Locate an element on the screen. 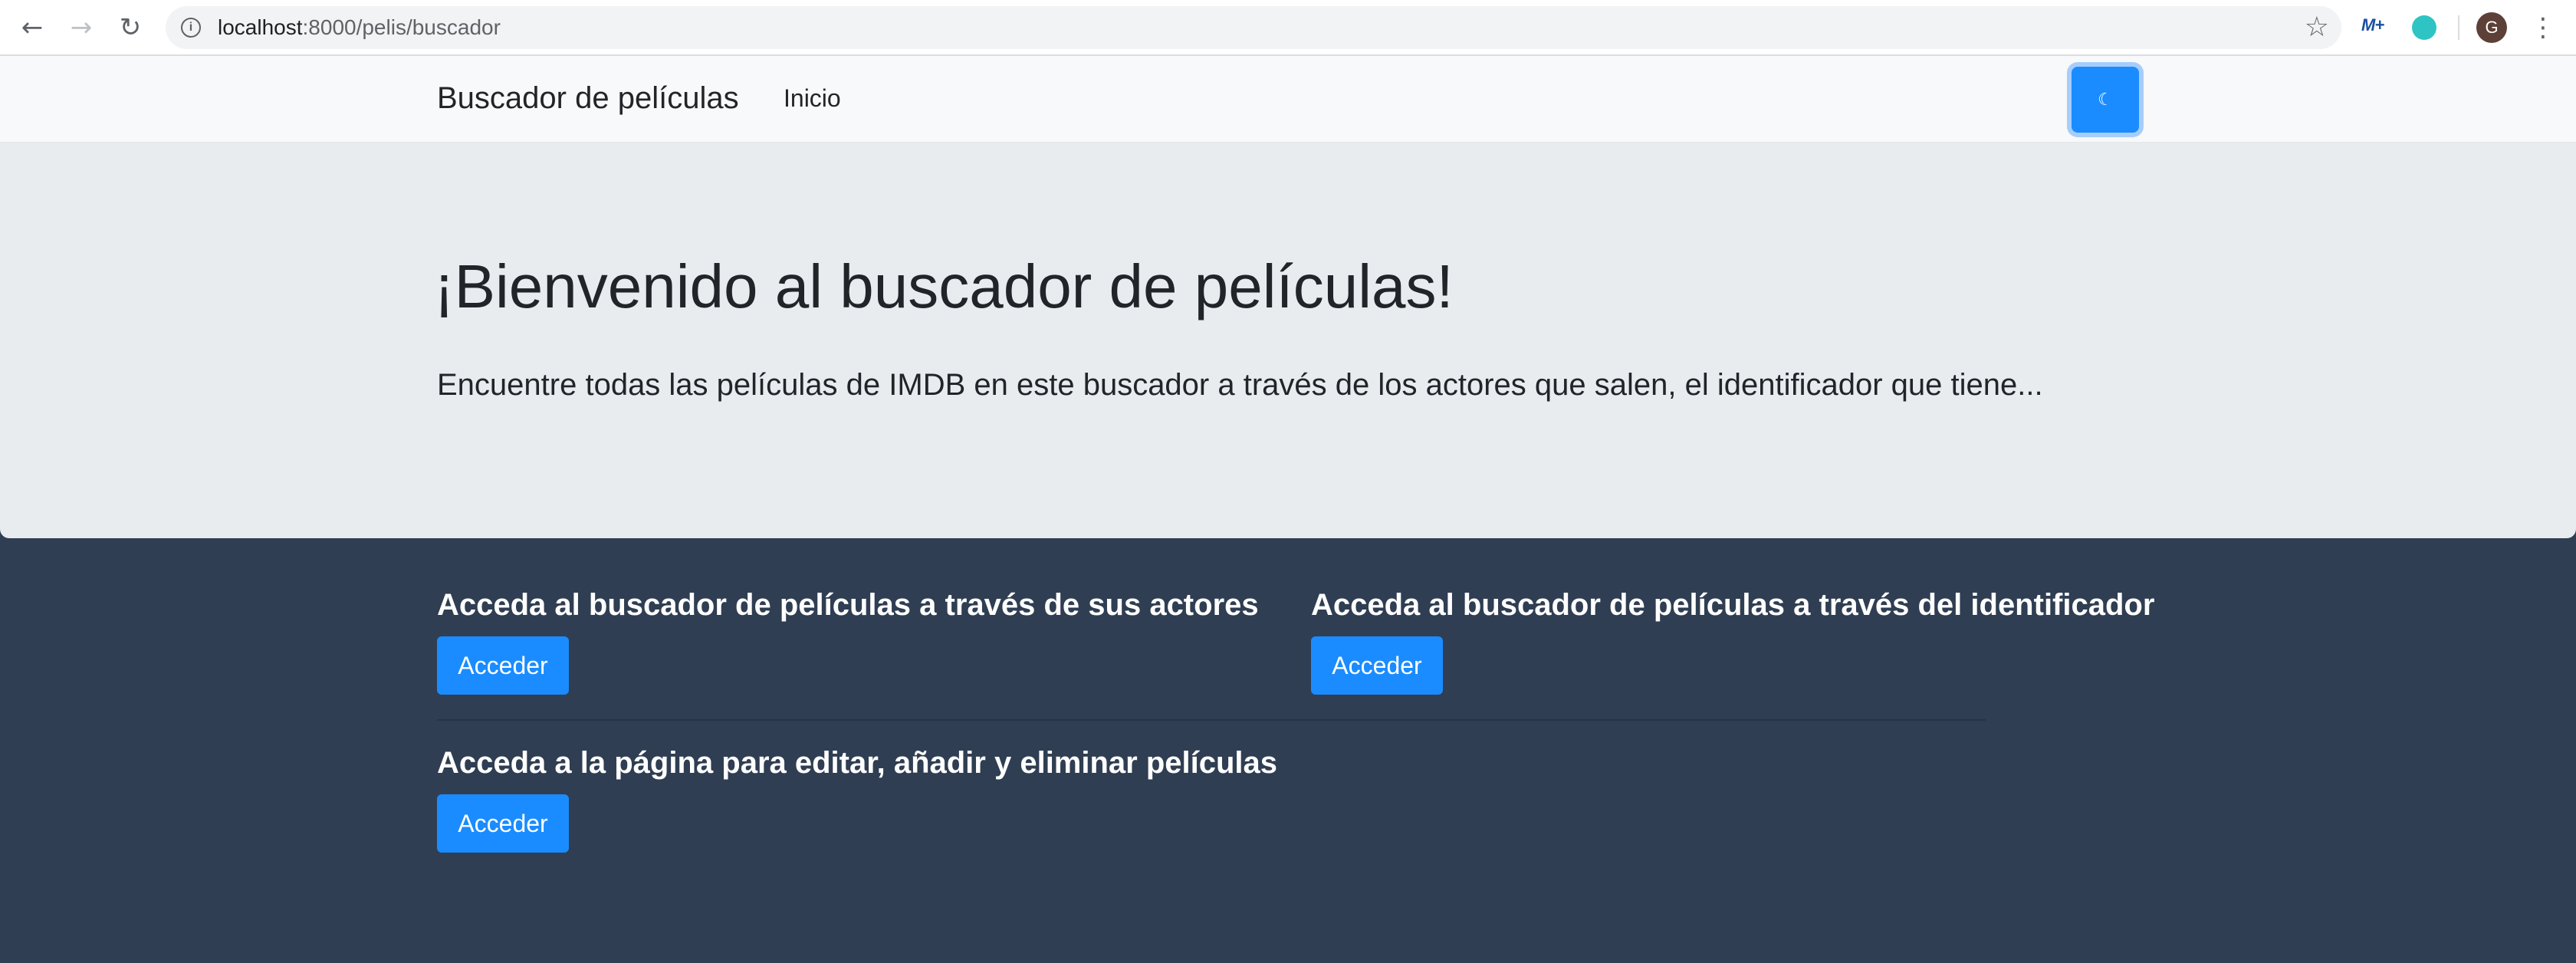 This screenshot has height=963, width=2576. section-divider is located at coordinates (1211, 720).